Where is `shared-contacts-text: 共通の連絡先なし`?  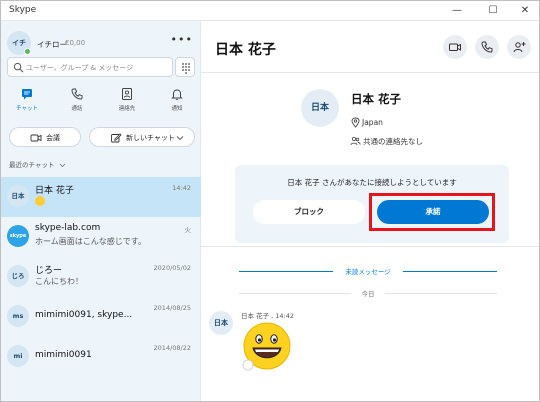
shared-contacts-text: 共通の連絡先なし is located at coordinates (393, 141).